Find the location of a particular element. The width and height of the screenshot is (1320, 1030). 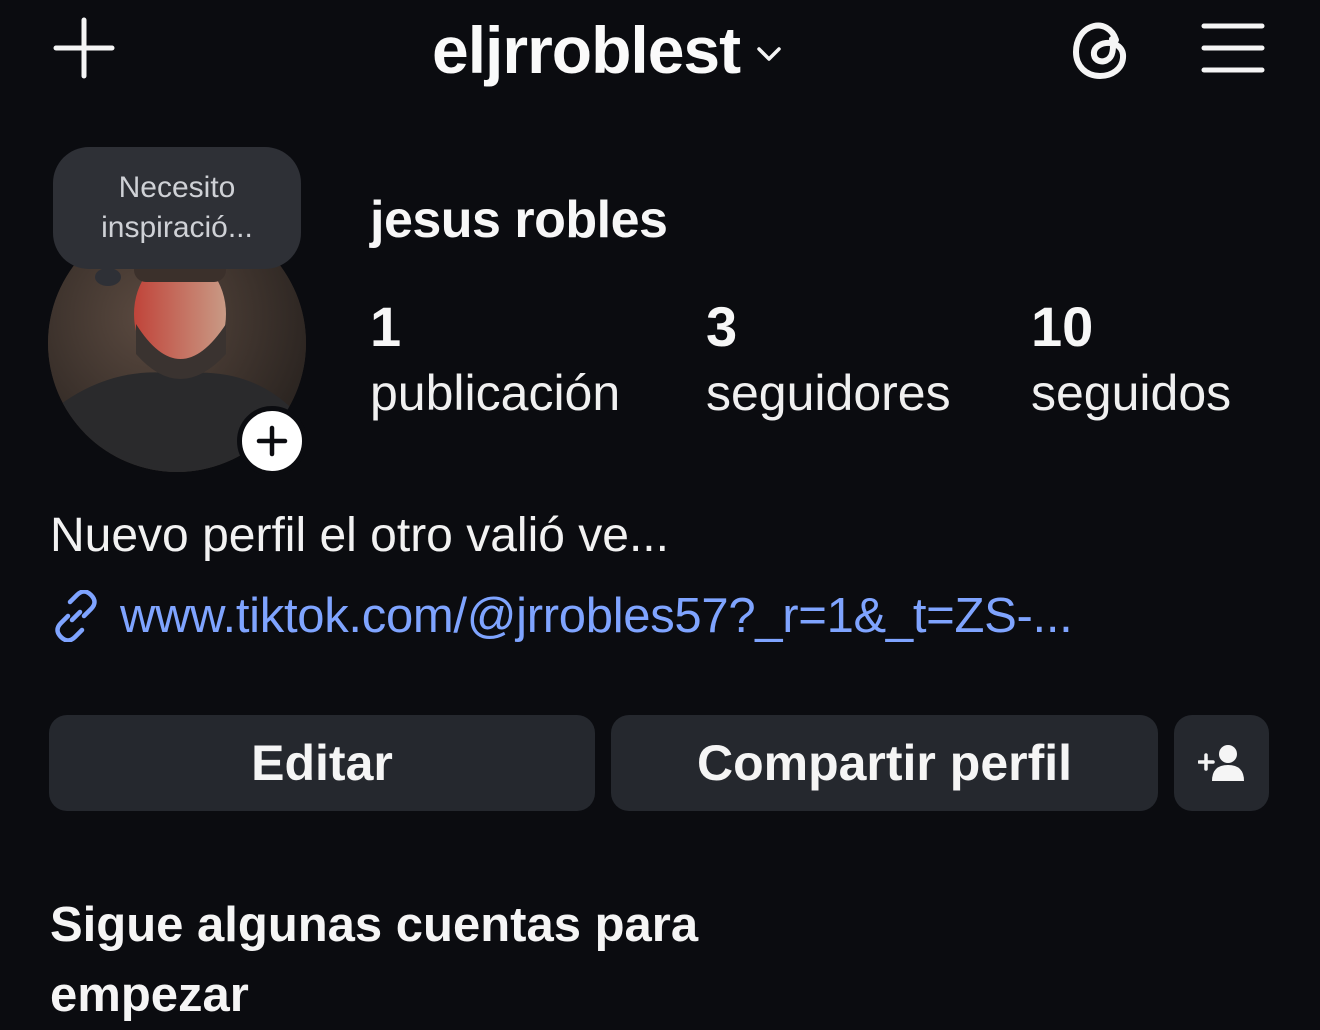

posts-stat: 1 publicación is located at coordinates (495, 358).